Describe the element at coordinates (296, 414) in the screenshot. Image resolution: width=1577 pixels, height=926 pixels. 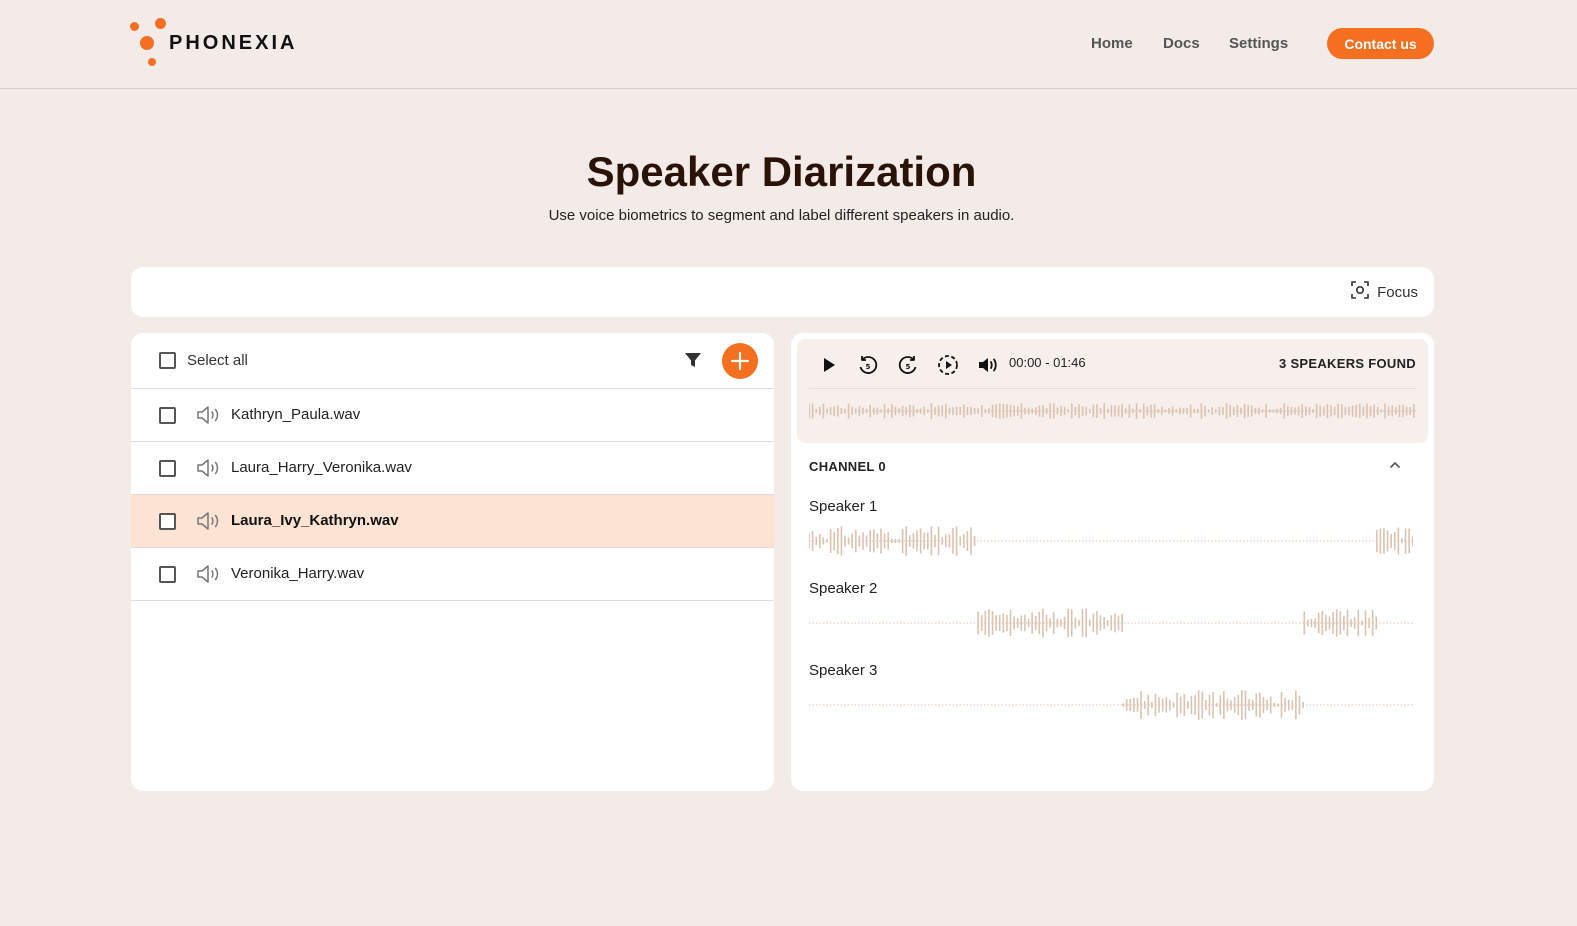
I see `file-name: Kathryn_Paula.wav` at that location.